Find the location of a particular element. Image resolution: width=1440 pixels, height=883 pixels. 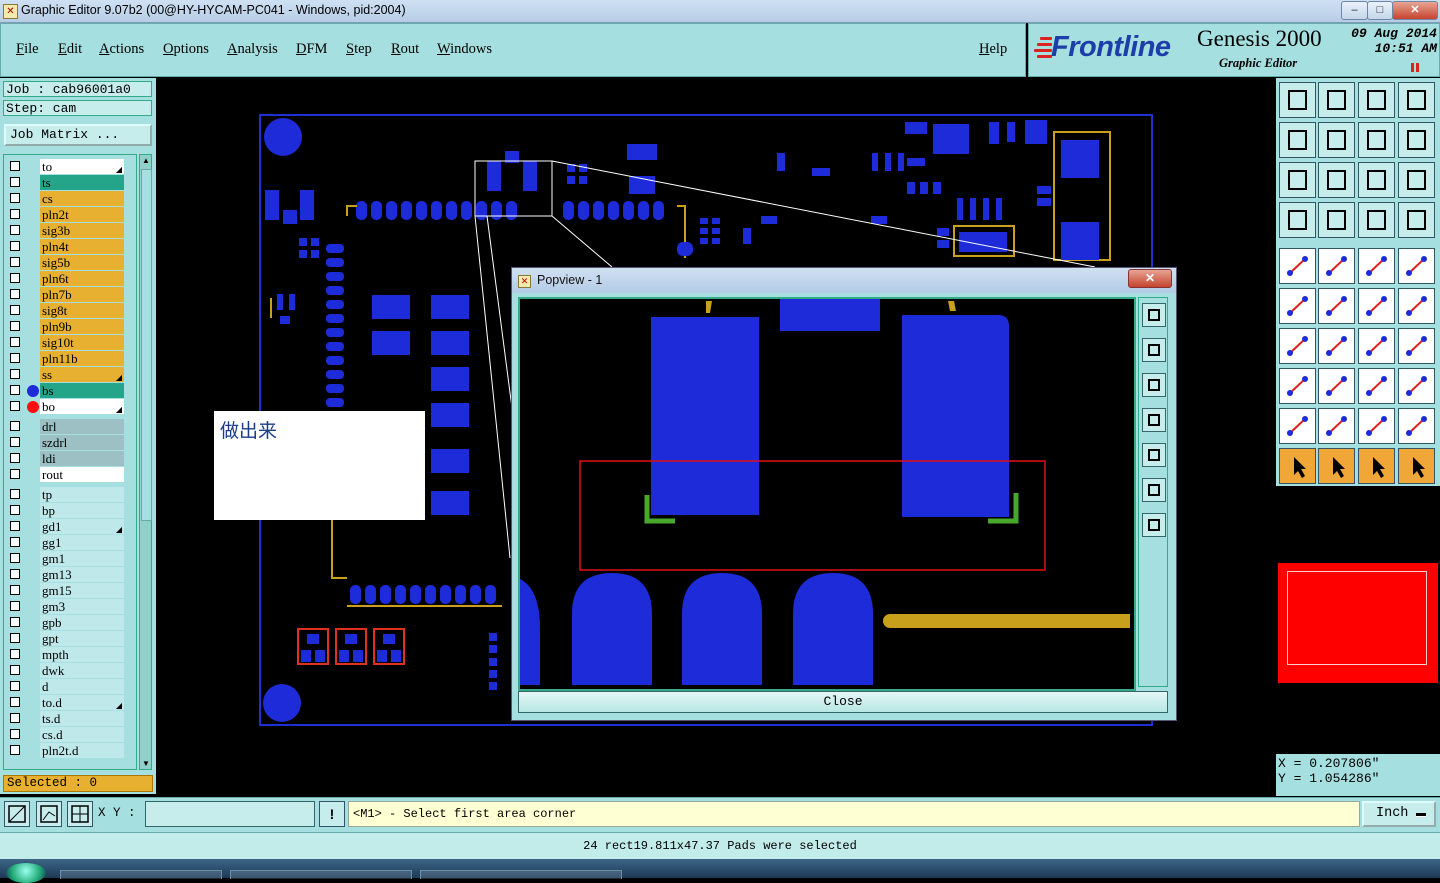

layer-name: ts.d is located at coordinates (82, 718).